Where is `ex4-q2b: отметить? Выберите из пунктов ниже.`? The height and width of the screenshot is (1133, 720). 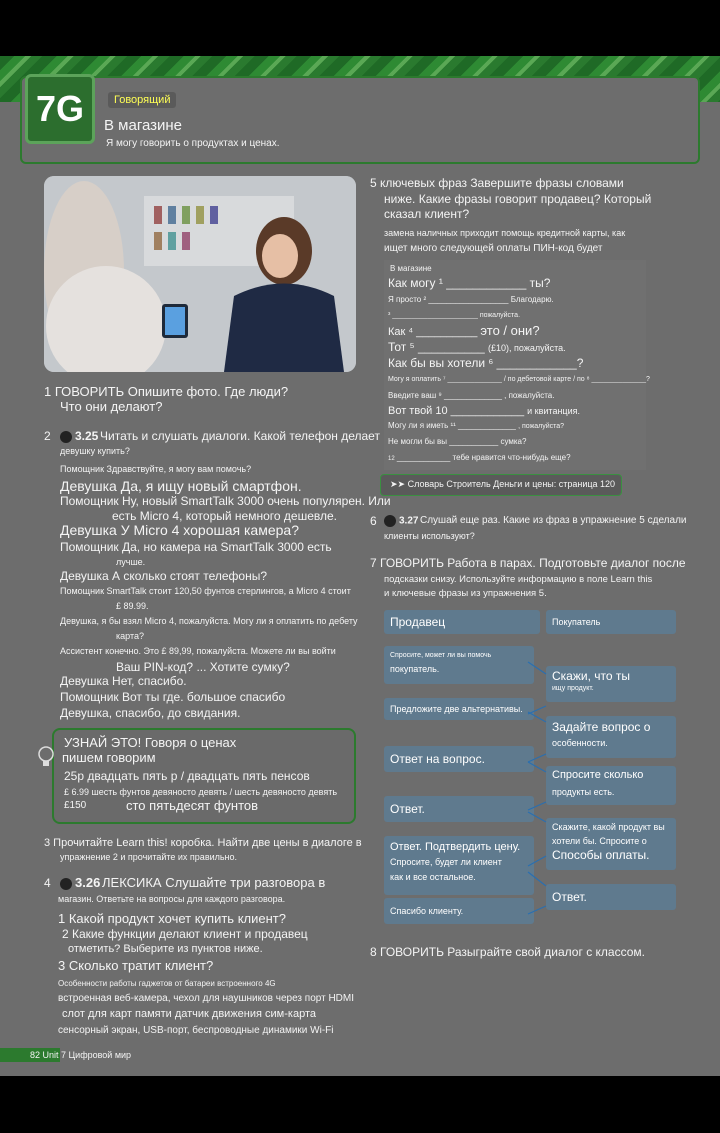 ex4-q2b: отметить? Выберите из пунктов ниже. is located at coordinates (165, 949).